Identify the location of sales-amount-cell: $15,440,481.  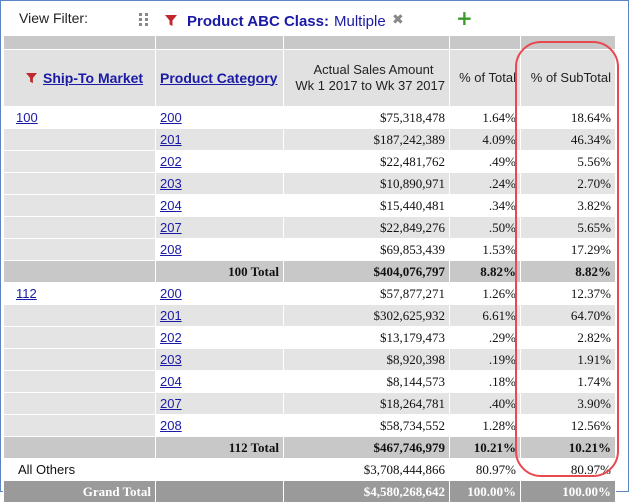
(366, 205).